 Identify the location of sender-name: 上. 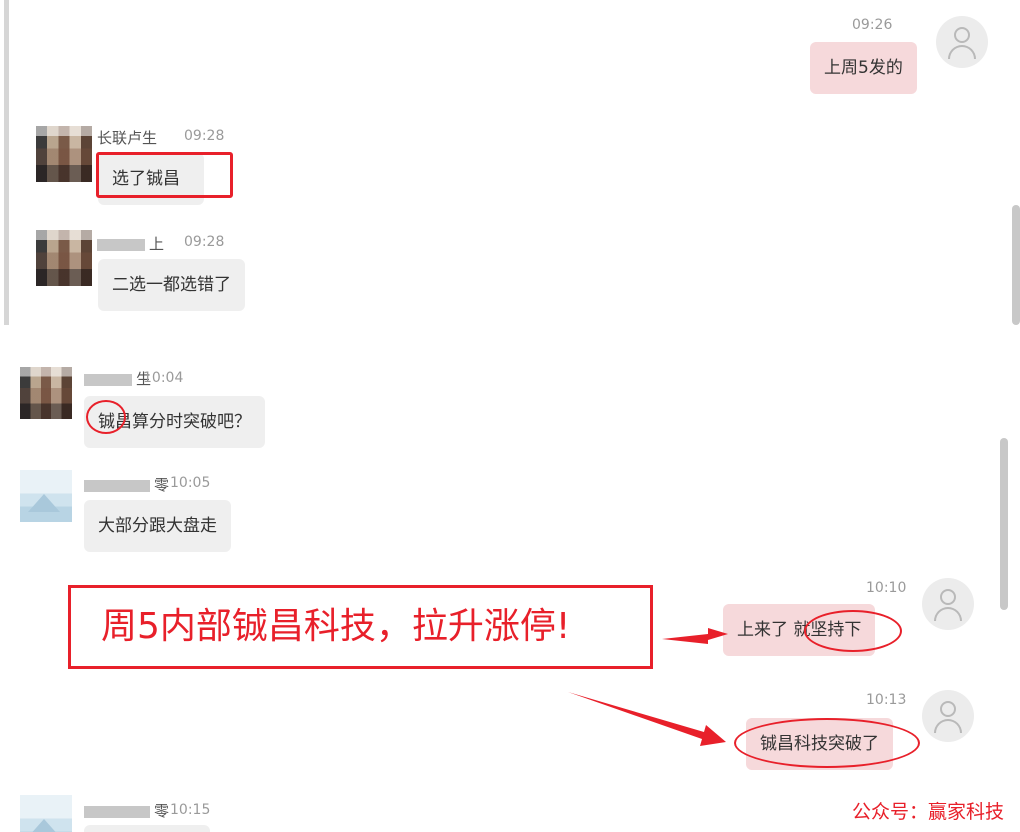
(130, 243).